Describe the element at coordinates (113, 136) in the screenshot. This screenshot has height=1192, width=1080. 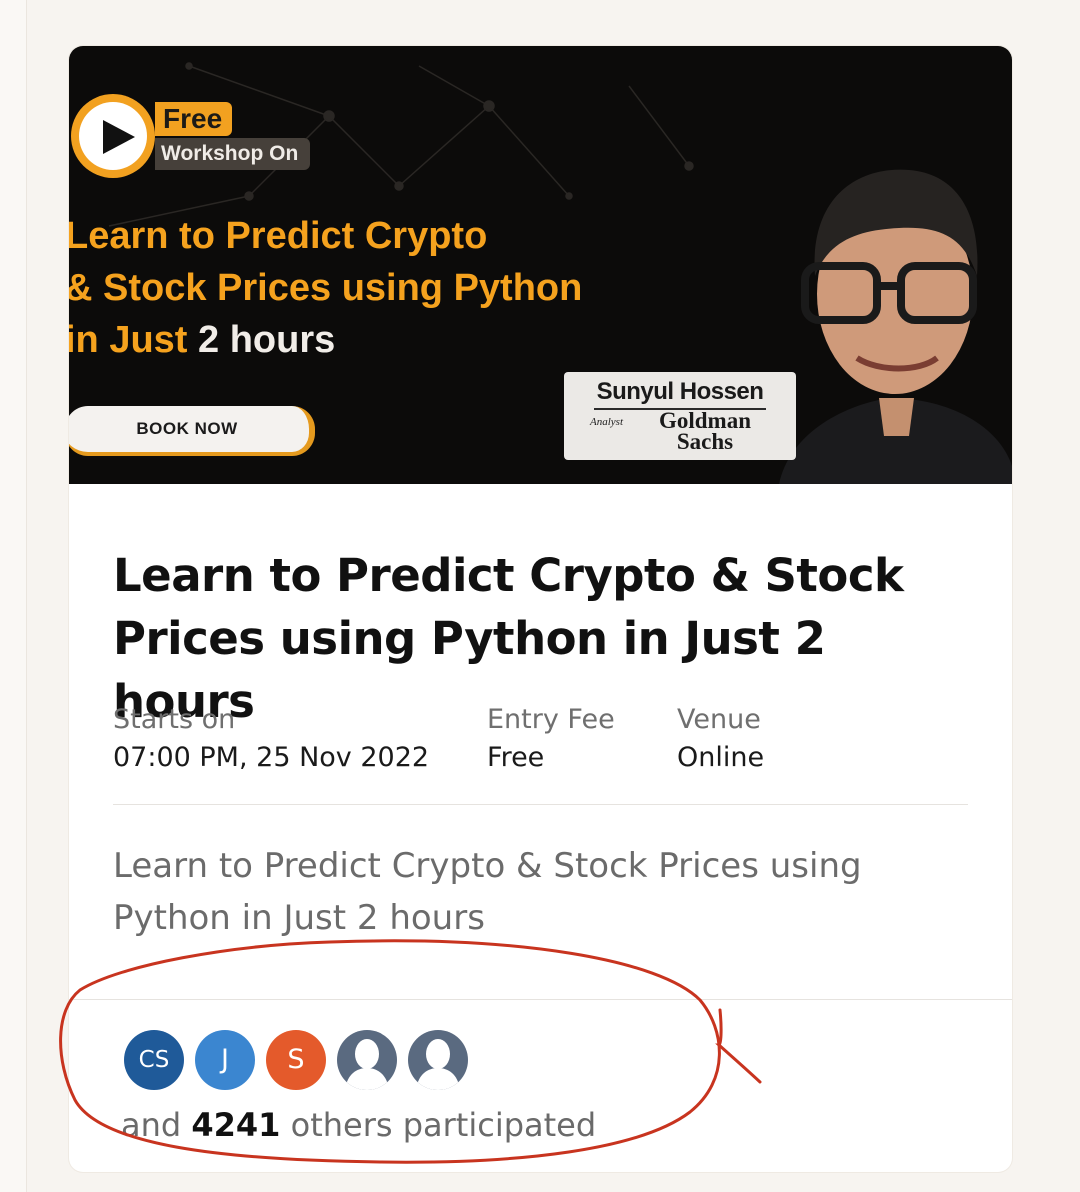
I see `play-icon` at that location.